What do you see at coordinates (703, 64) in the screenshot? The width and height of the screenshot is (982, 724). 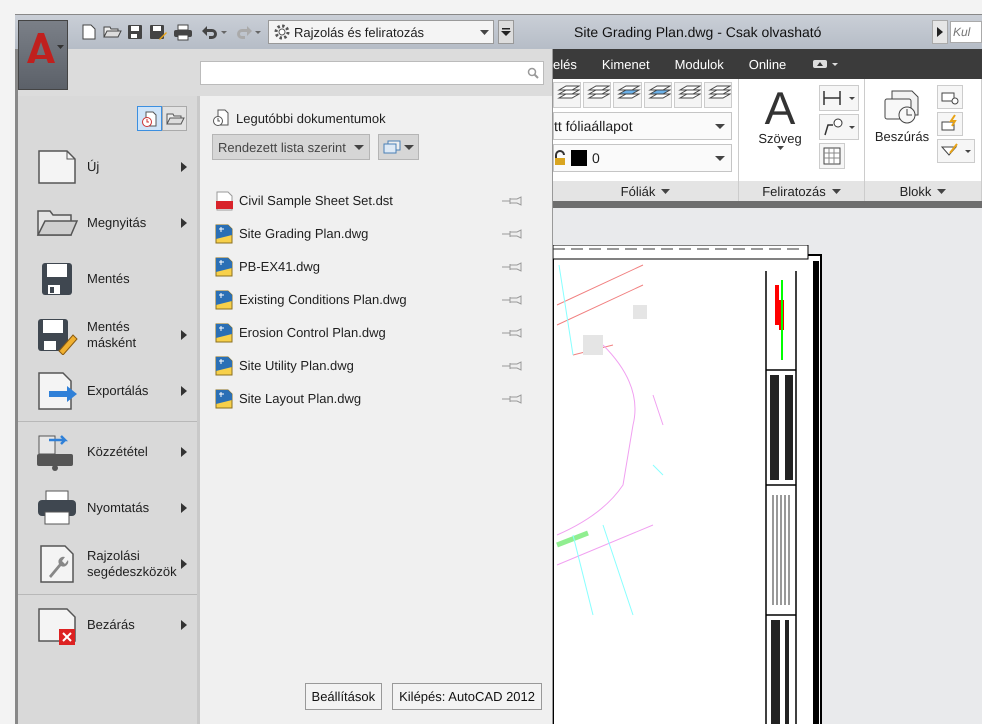 I see `ribbon-tab: Modulok` at bounding box center [703, 64].